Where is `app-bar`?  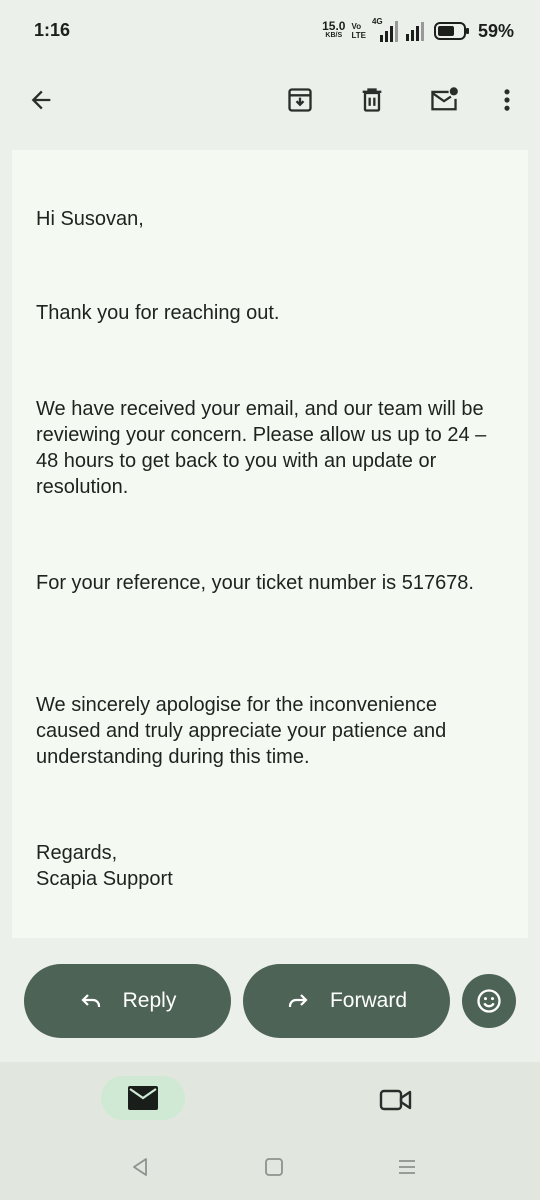
app-bar is located at coordinates (270, 101).